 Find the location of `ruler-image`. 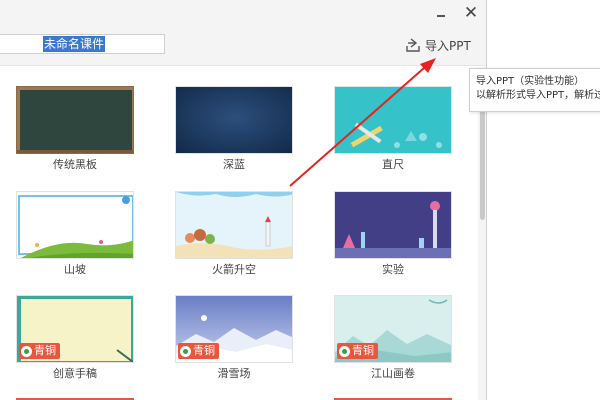

ruler-image is located at coordinates (393, 120).